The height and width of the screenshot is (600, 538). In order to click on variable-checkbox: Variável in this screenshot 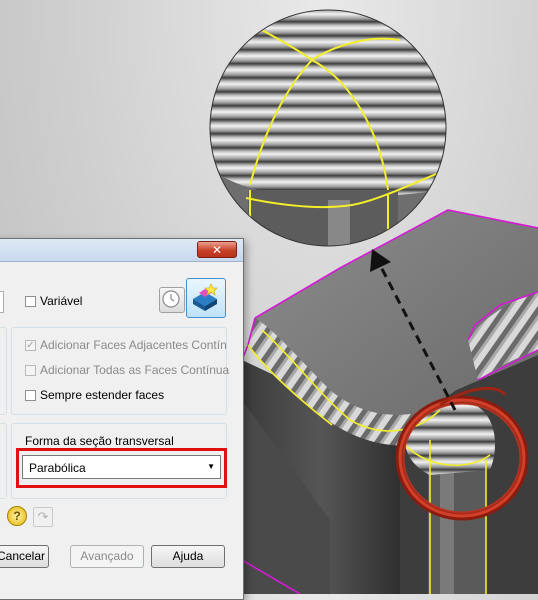, I will do `click(53, 301)`.